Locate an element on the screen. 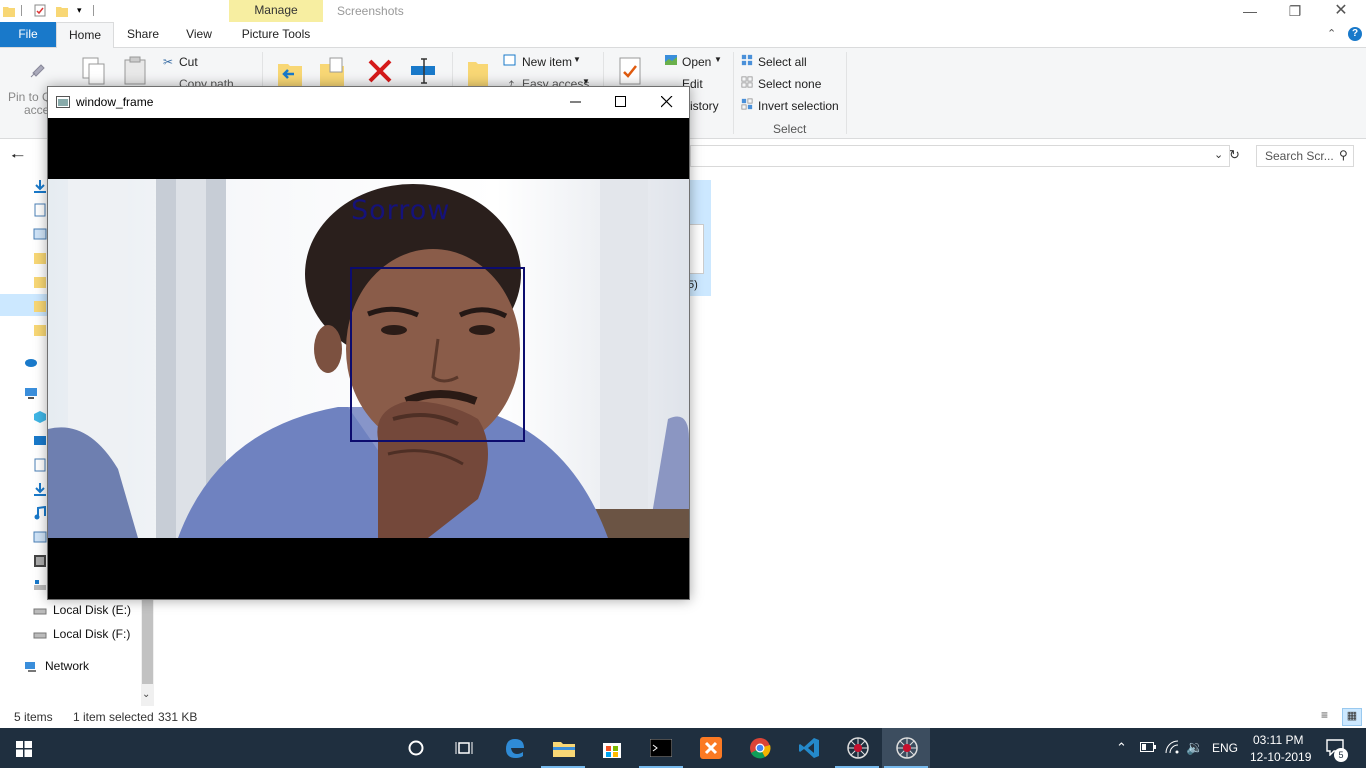 Image resolution: width=1366 pixels, height=768 pixels. face-bounding-box is located at coordinates (437, 354).